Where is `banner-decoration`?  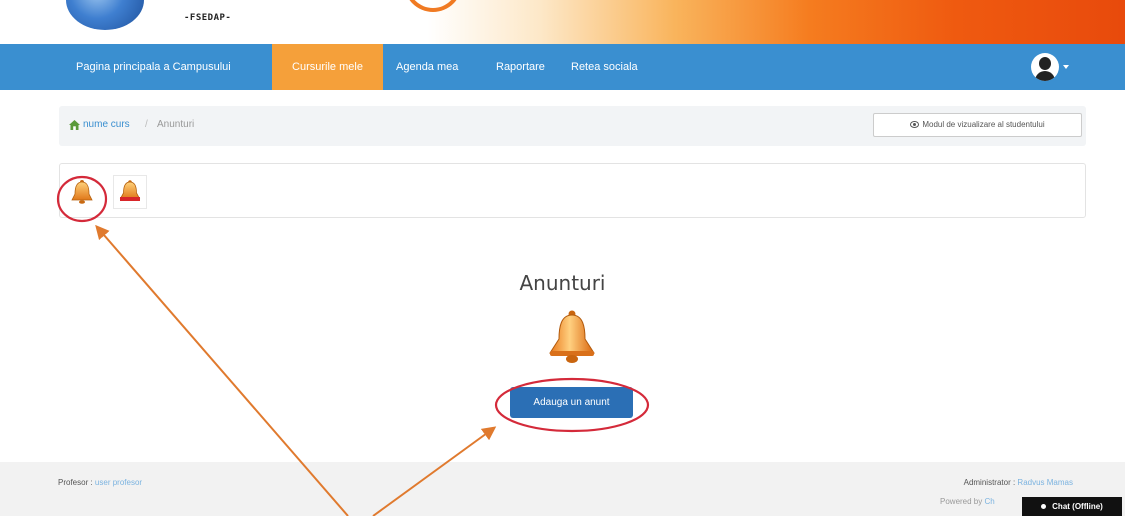
banner-decoration is located at coordinates (433, 6).